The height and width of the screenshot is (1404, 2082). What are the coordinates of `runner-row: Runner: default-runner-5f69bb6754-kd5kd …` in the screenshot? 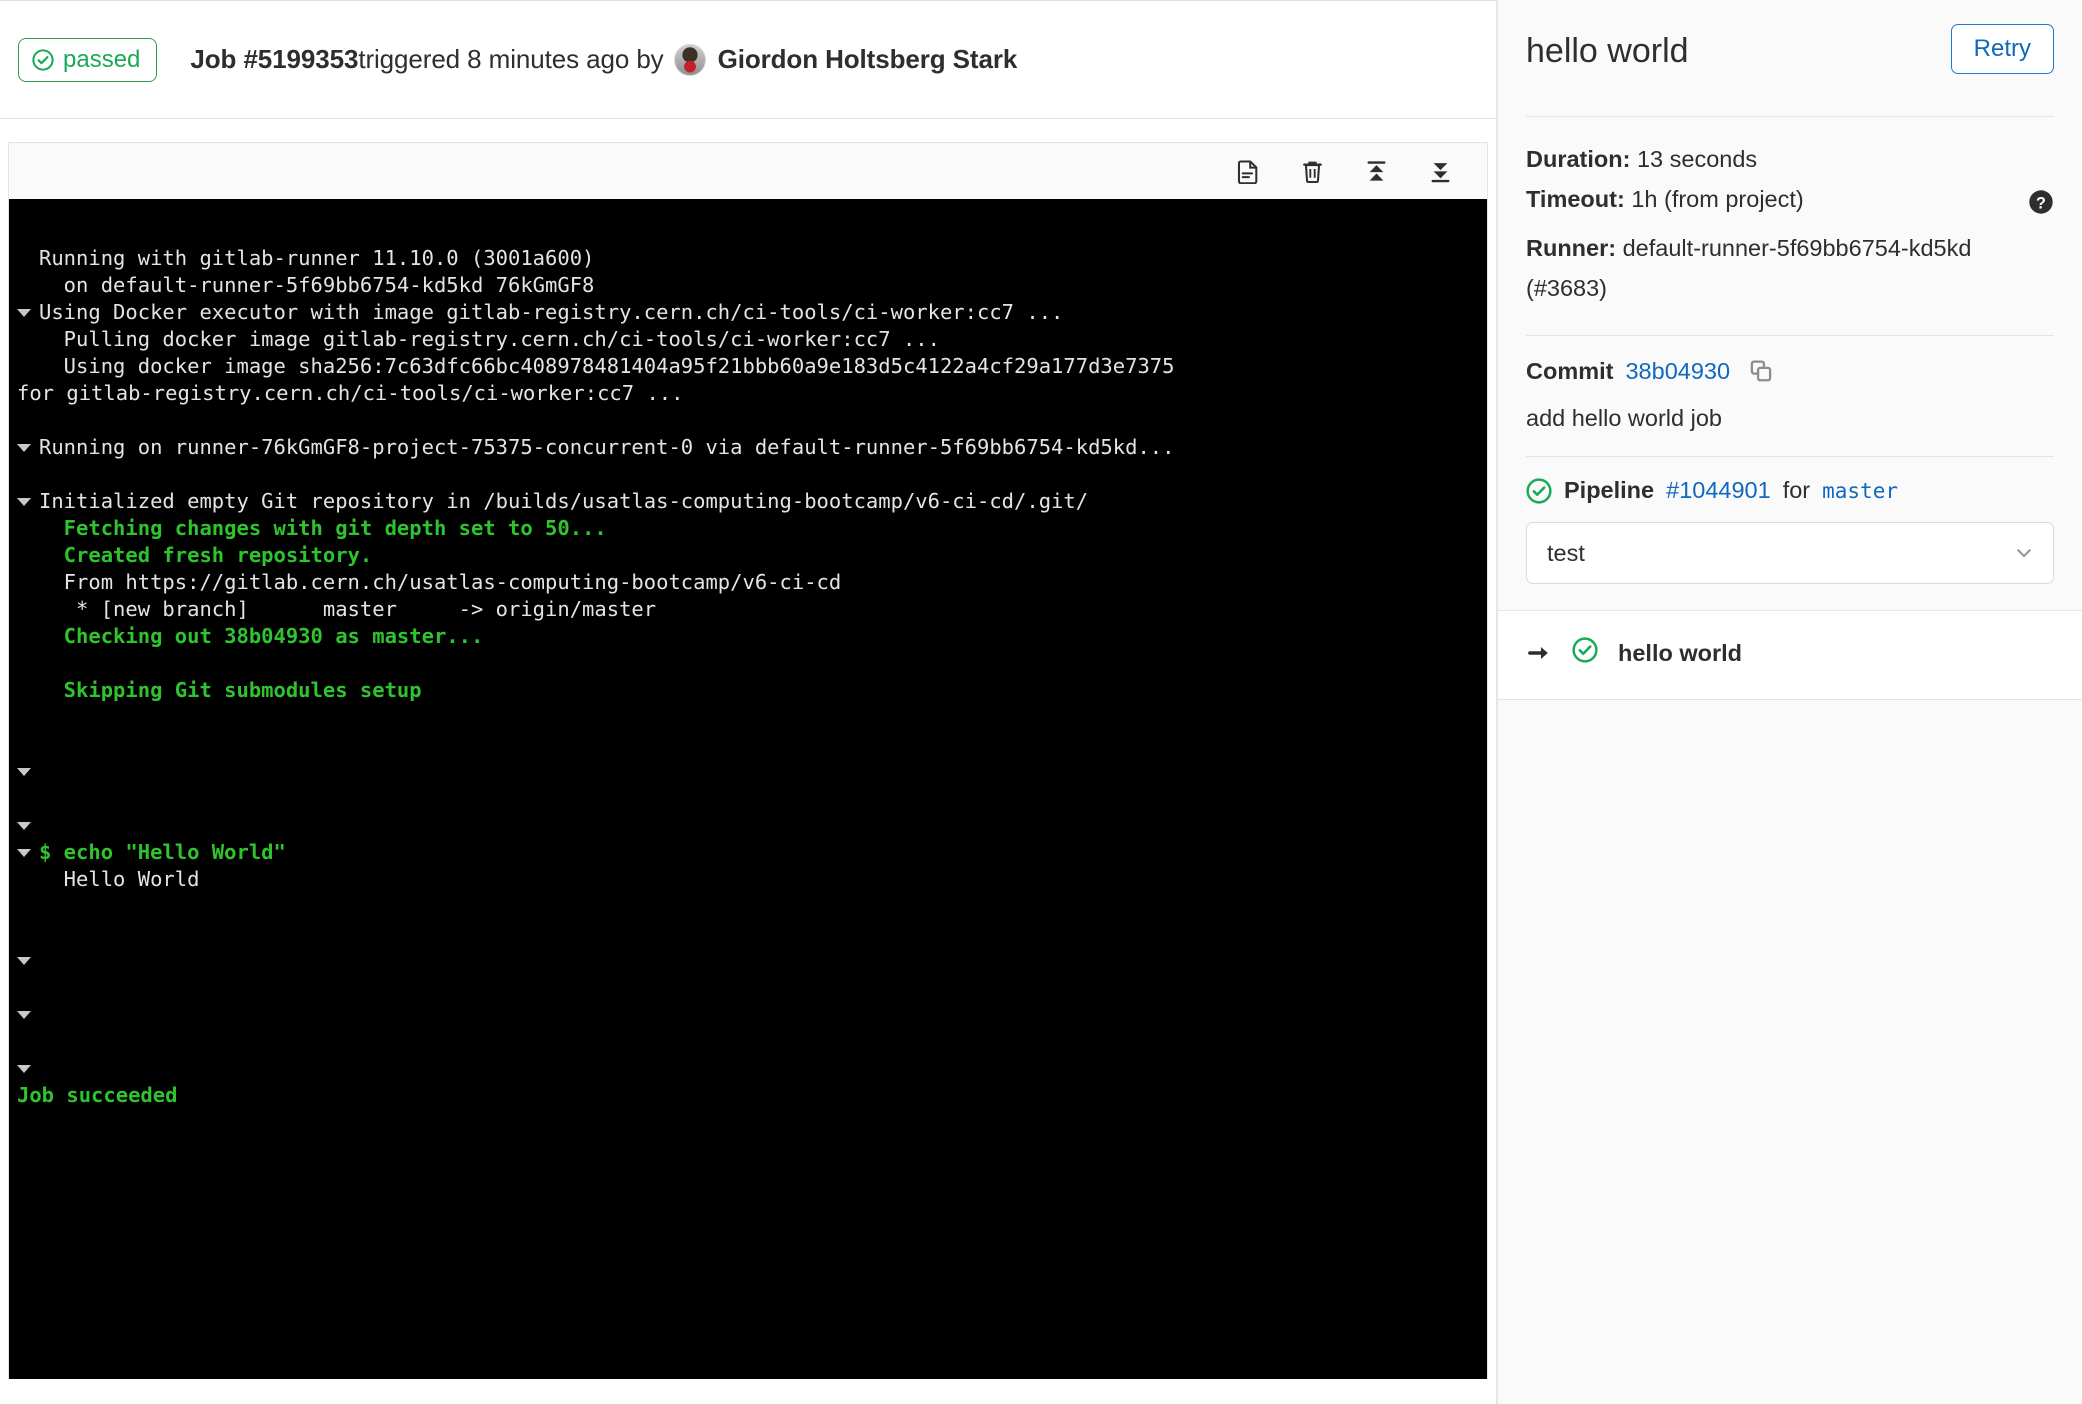 It's located at (1790, 268).